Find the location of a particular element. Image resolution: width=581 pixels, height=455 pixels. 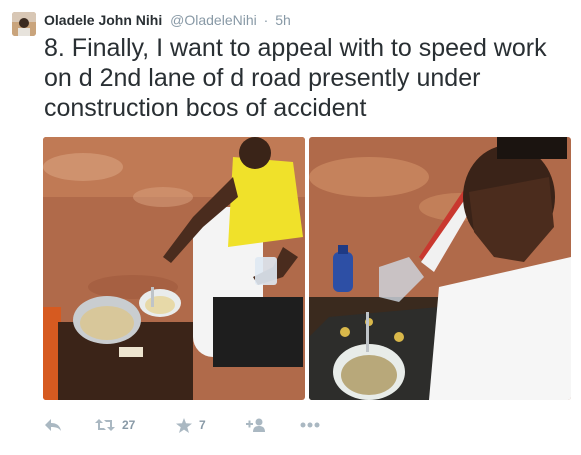

reply-button is located at coordinates (53, 425).